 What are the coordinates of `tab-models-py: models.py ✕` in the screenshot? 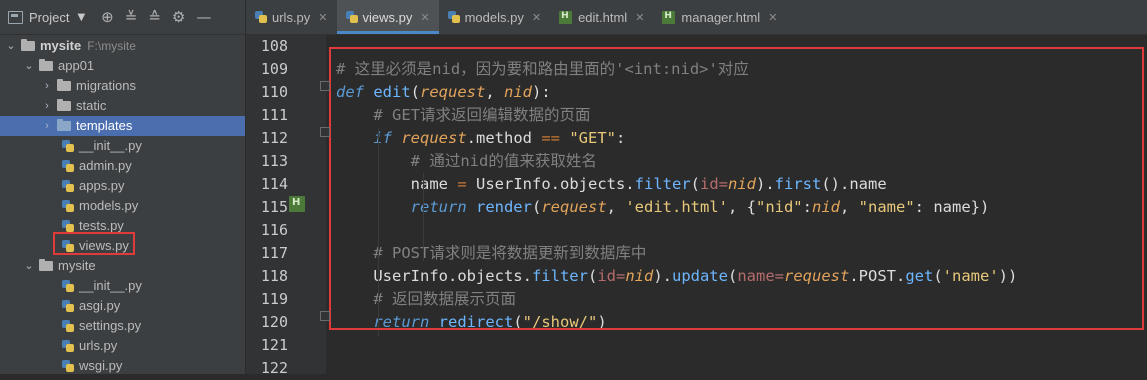 It's located at (494, 17).